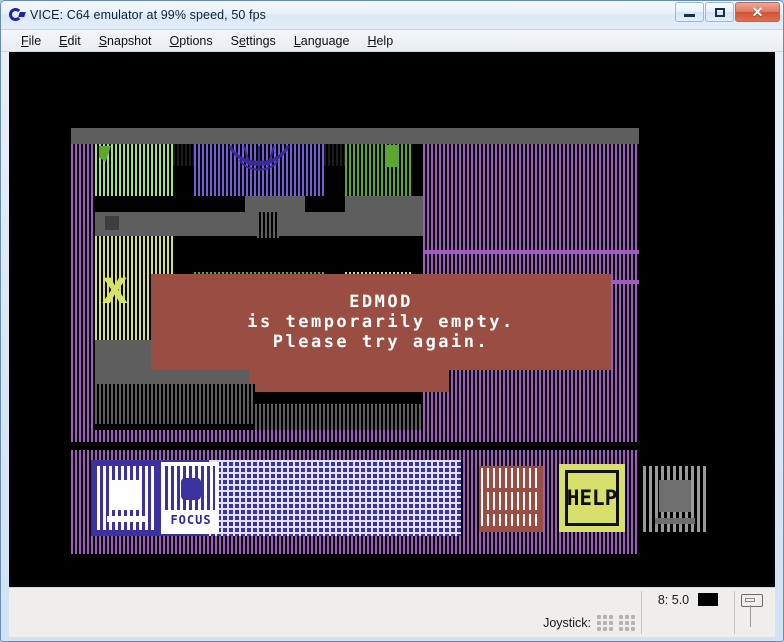 Image resolution: width=784 pixels, height=642 pixels. I want to click on menu-item-edit: Edit, so click(70, 41).